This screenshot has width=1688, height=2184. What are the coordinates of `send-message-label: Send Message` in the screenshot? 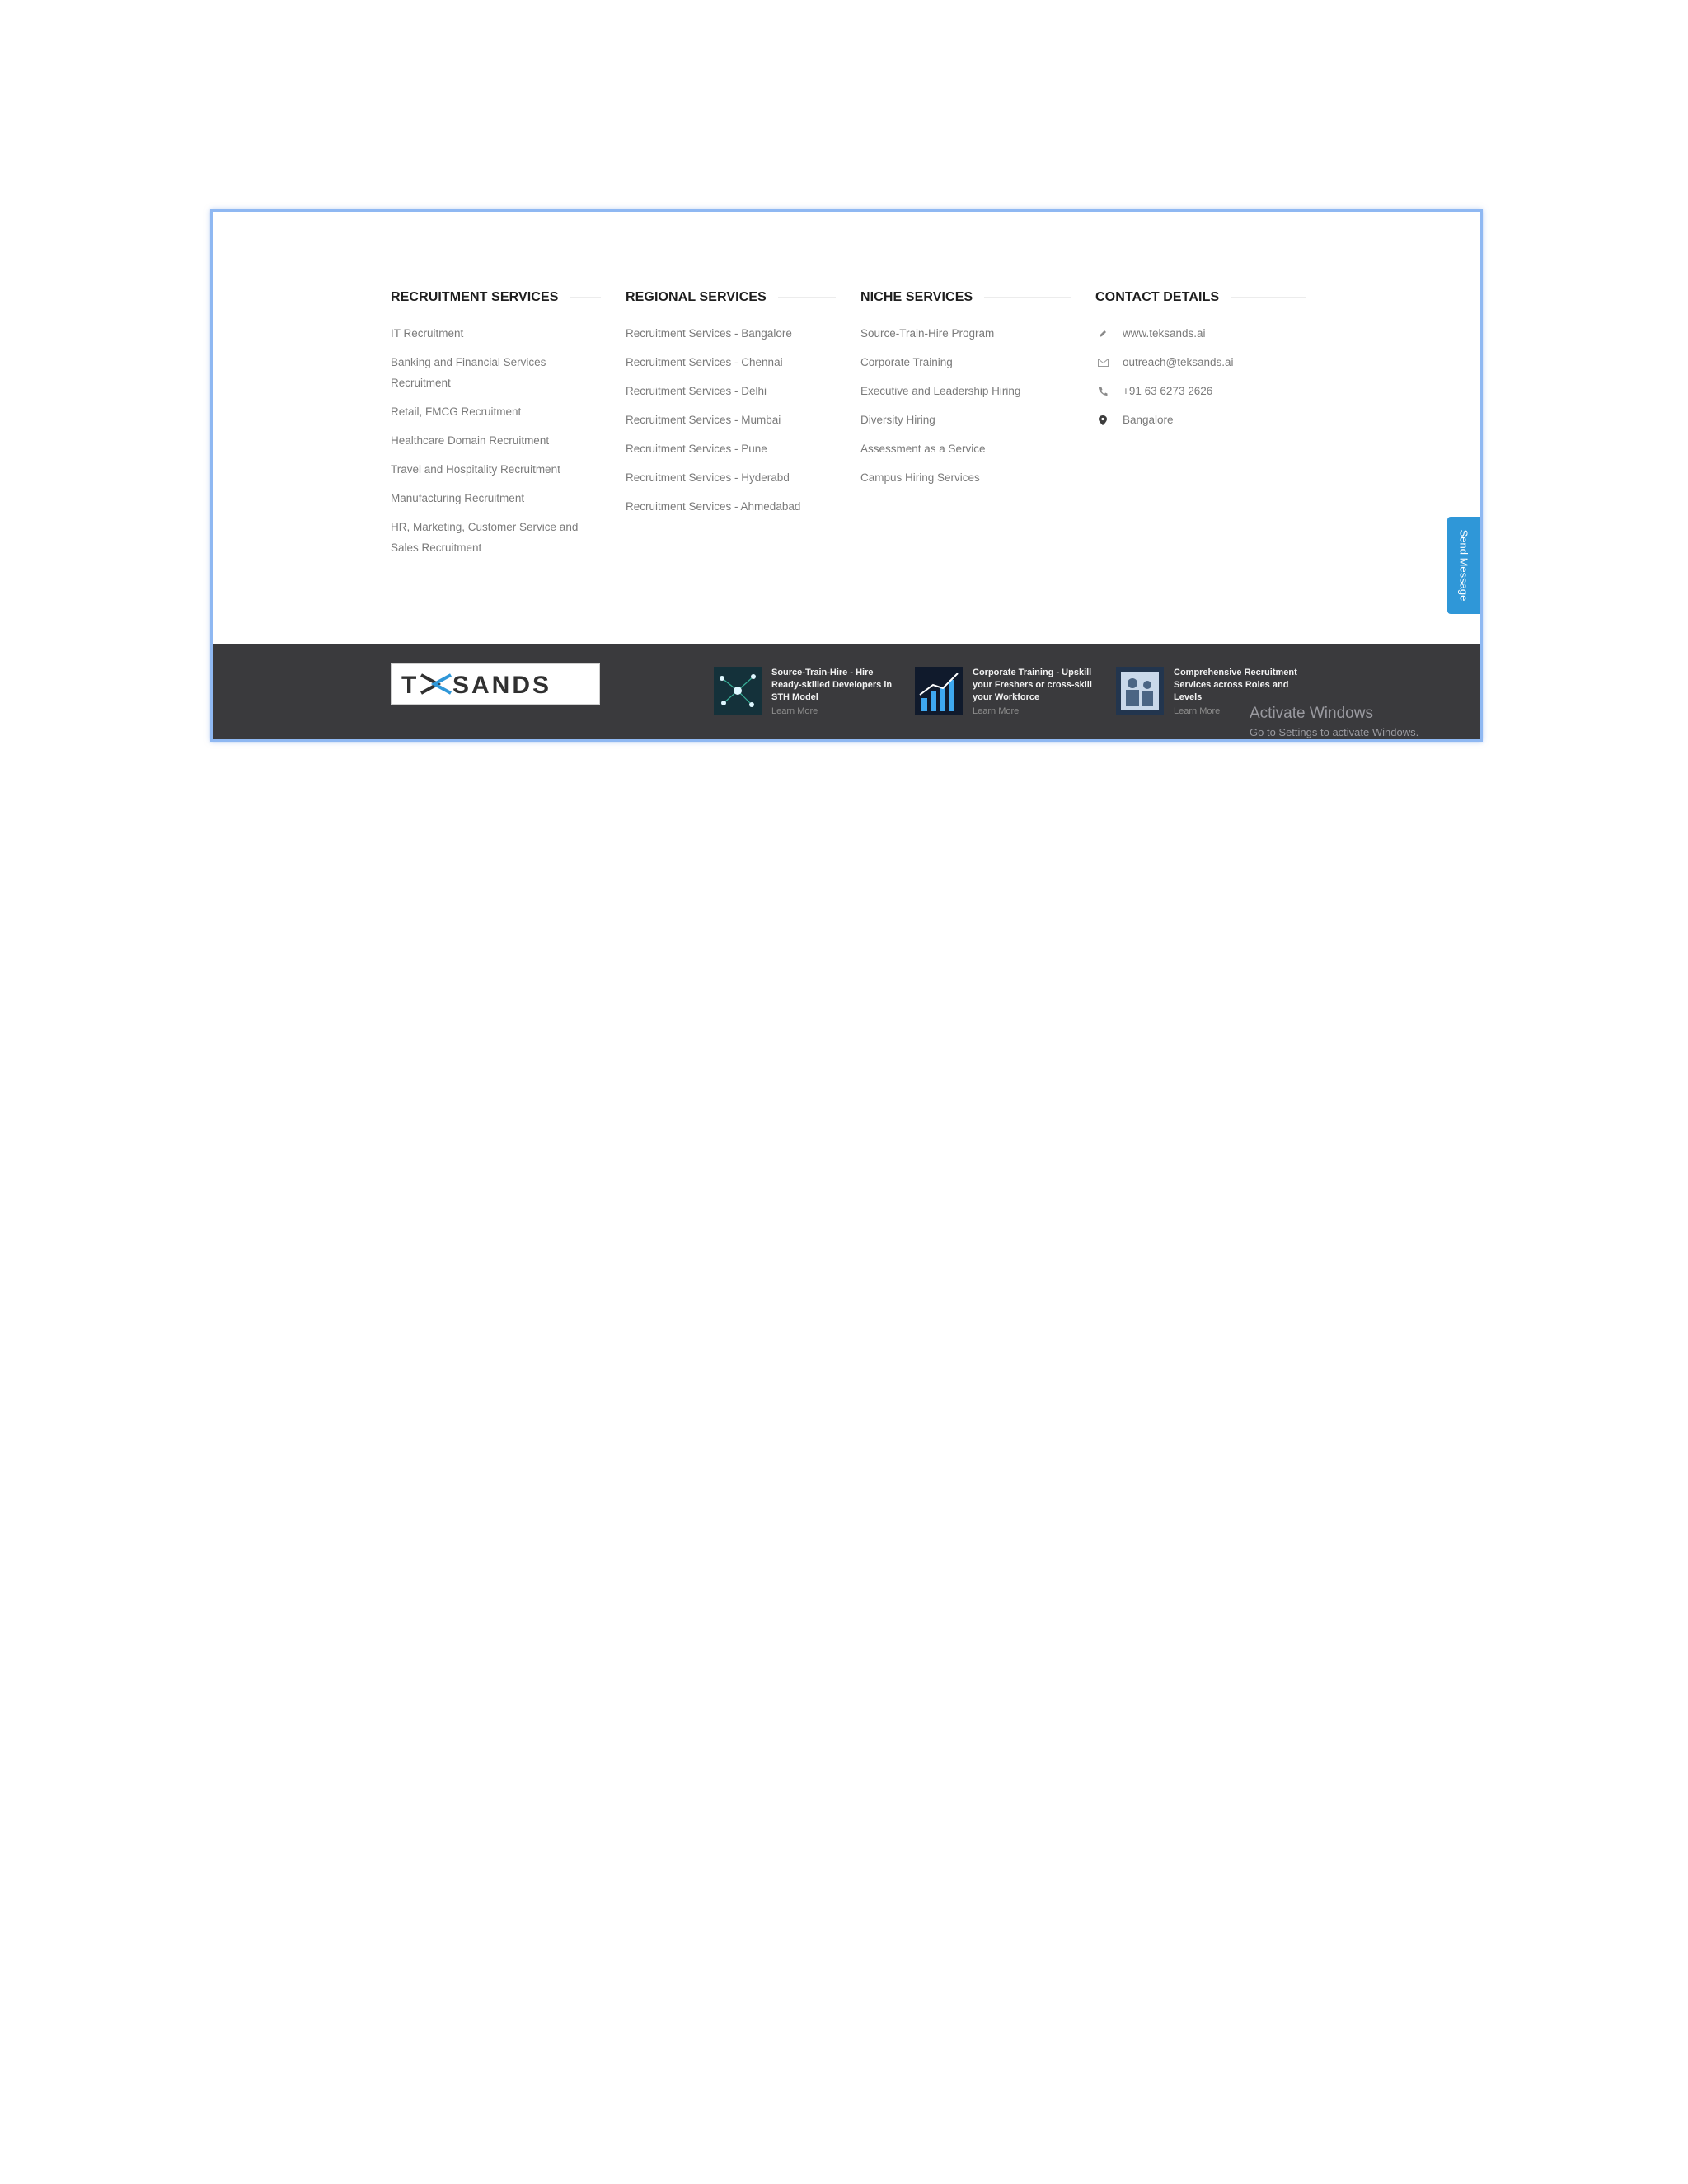 It's located at (1463, 565).